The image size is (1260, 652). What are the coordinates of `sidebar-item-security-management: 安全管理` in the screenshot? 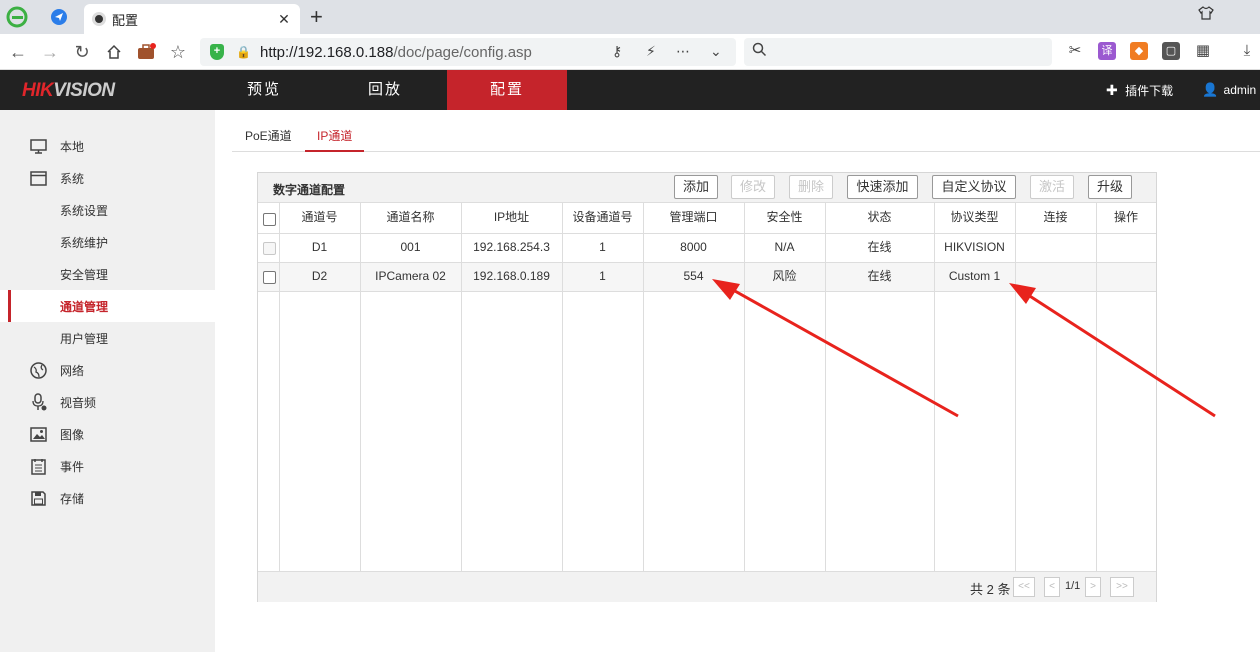 It's located at (107, 274).